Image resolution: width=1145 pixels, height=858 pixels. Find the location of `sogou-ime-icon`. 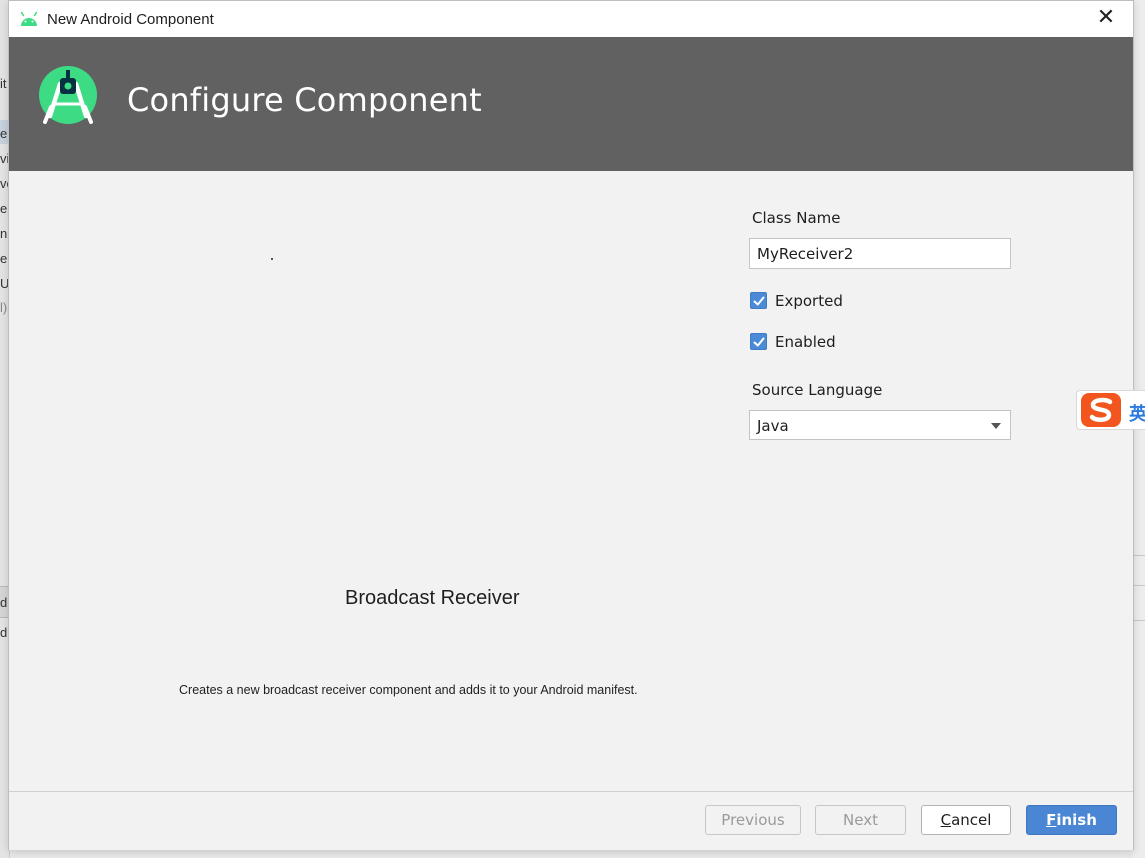

sogou-ime-icon is located at coordinates (1101, 410).